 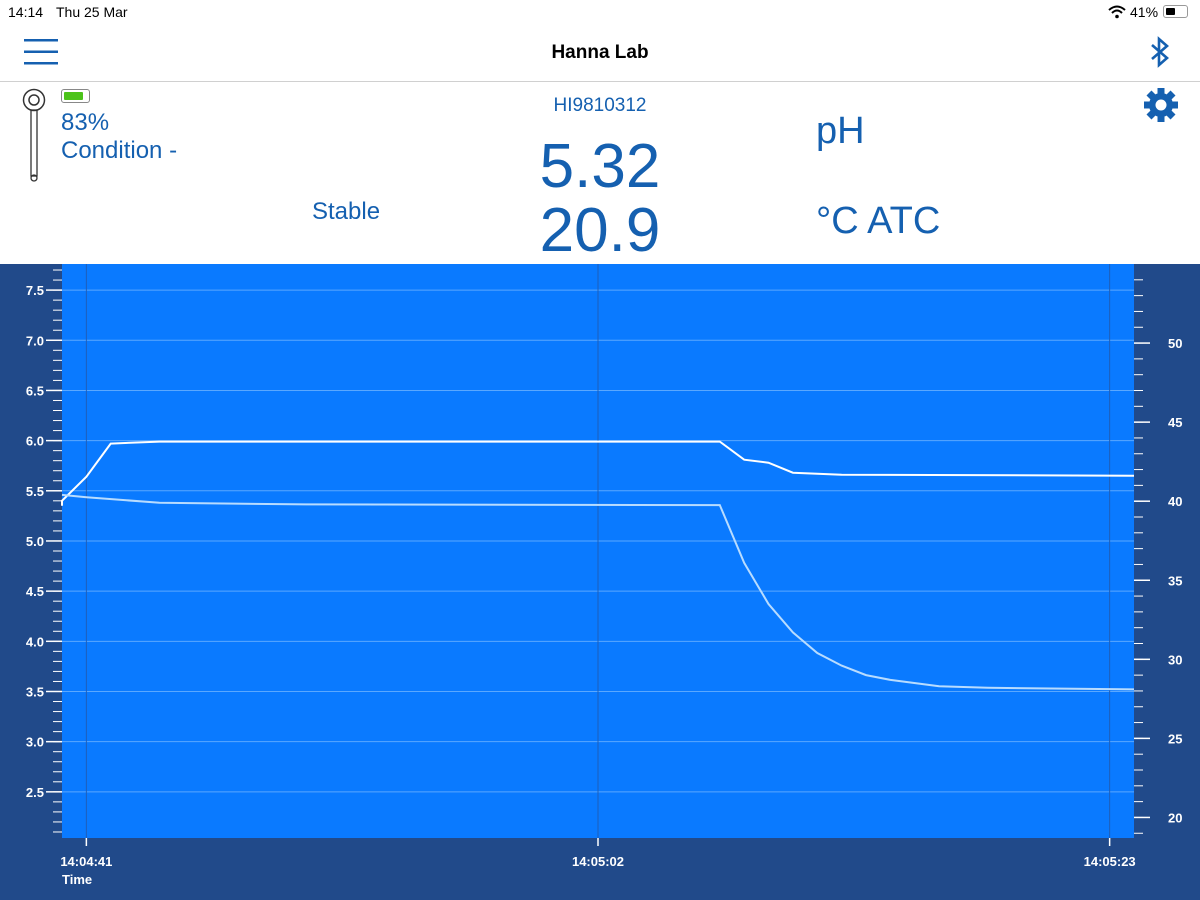 I want to click on left-tick-label: 6.0, so click(x=35, y=441).